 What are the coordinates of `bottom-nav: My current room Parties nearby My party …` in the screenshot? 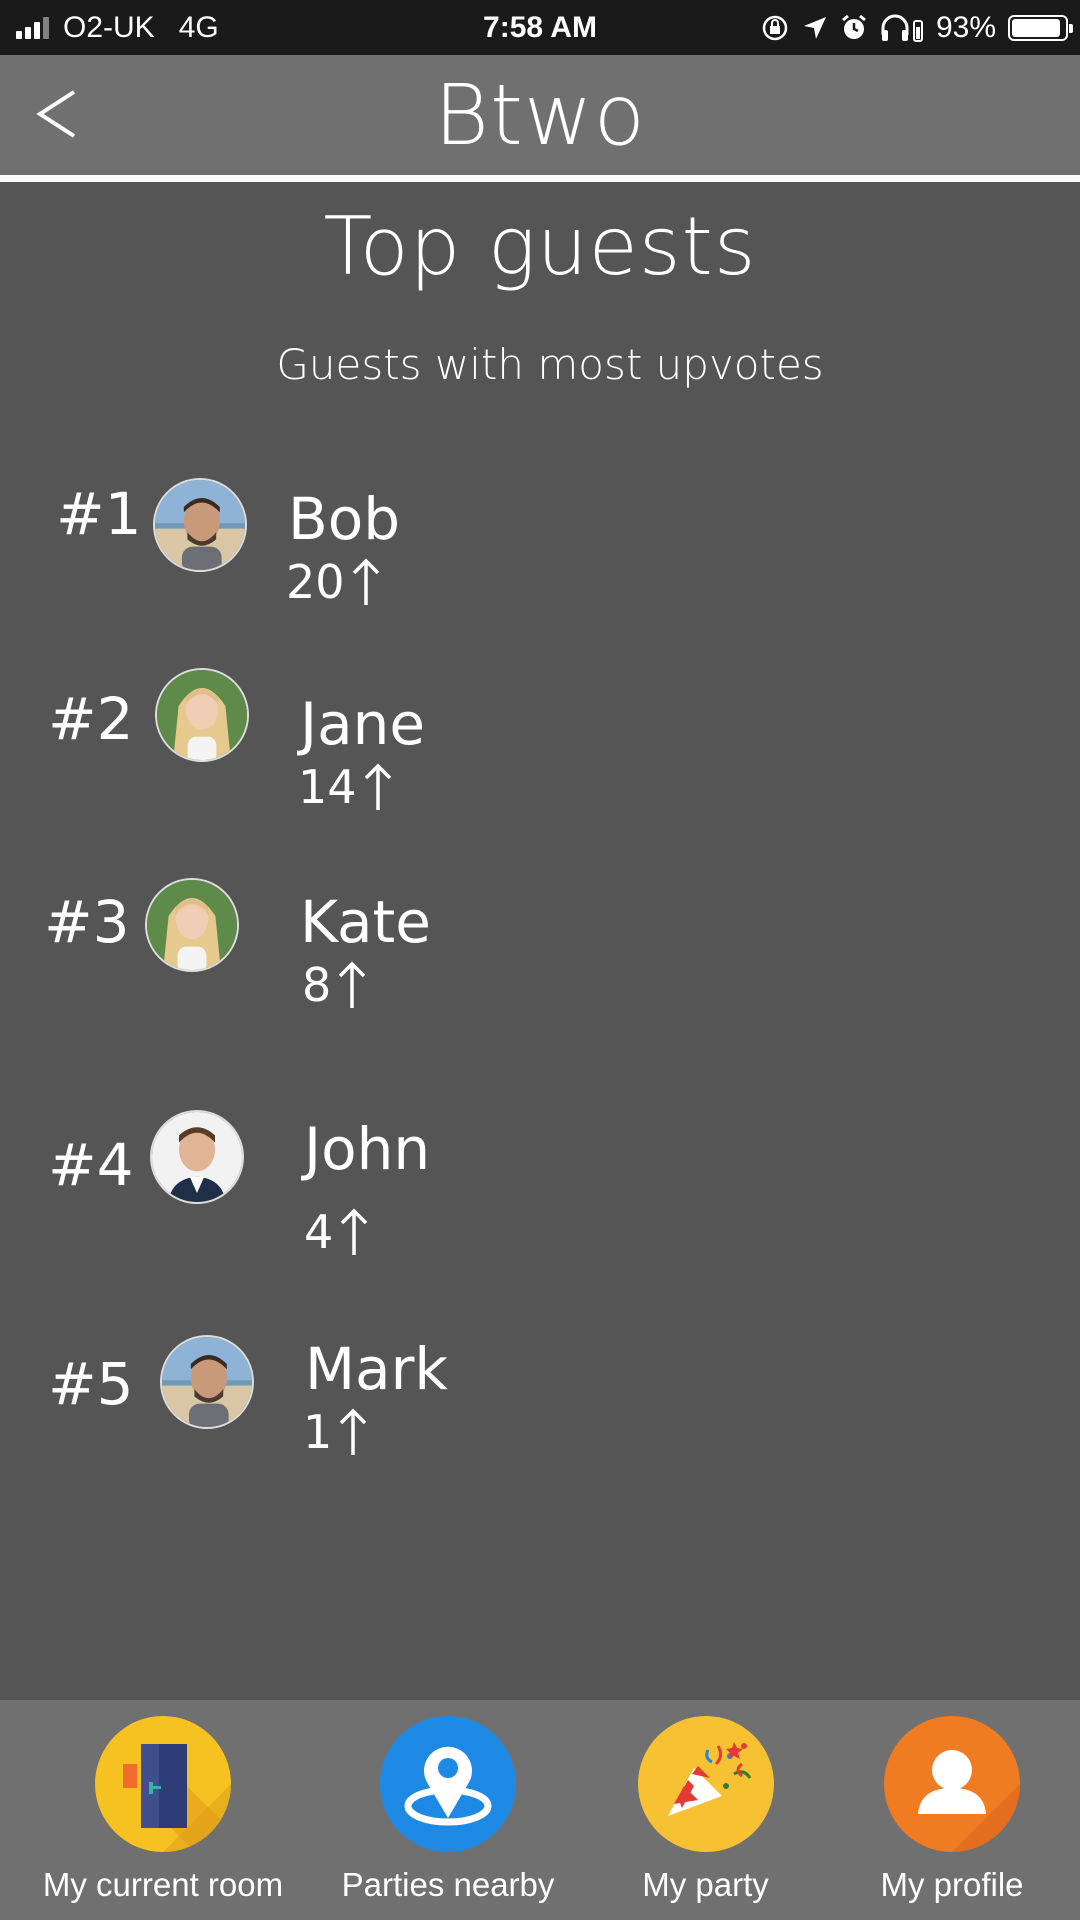 It's located at (540, 1810).